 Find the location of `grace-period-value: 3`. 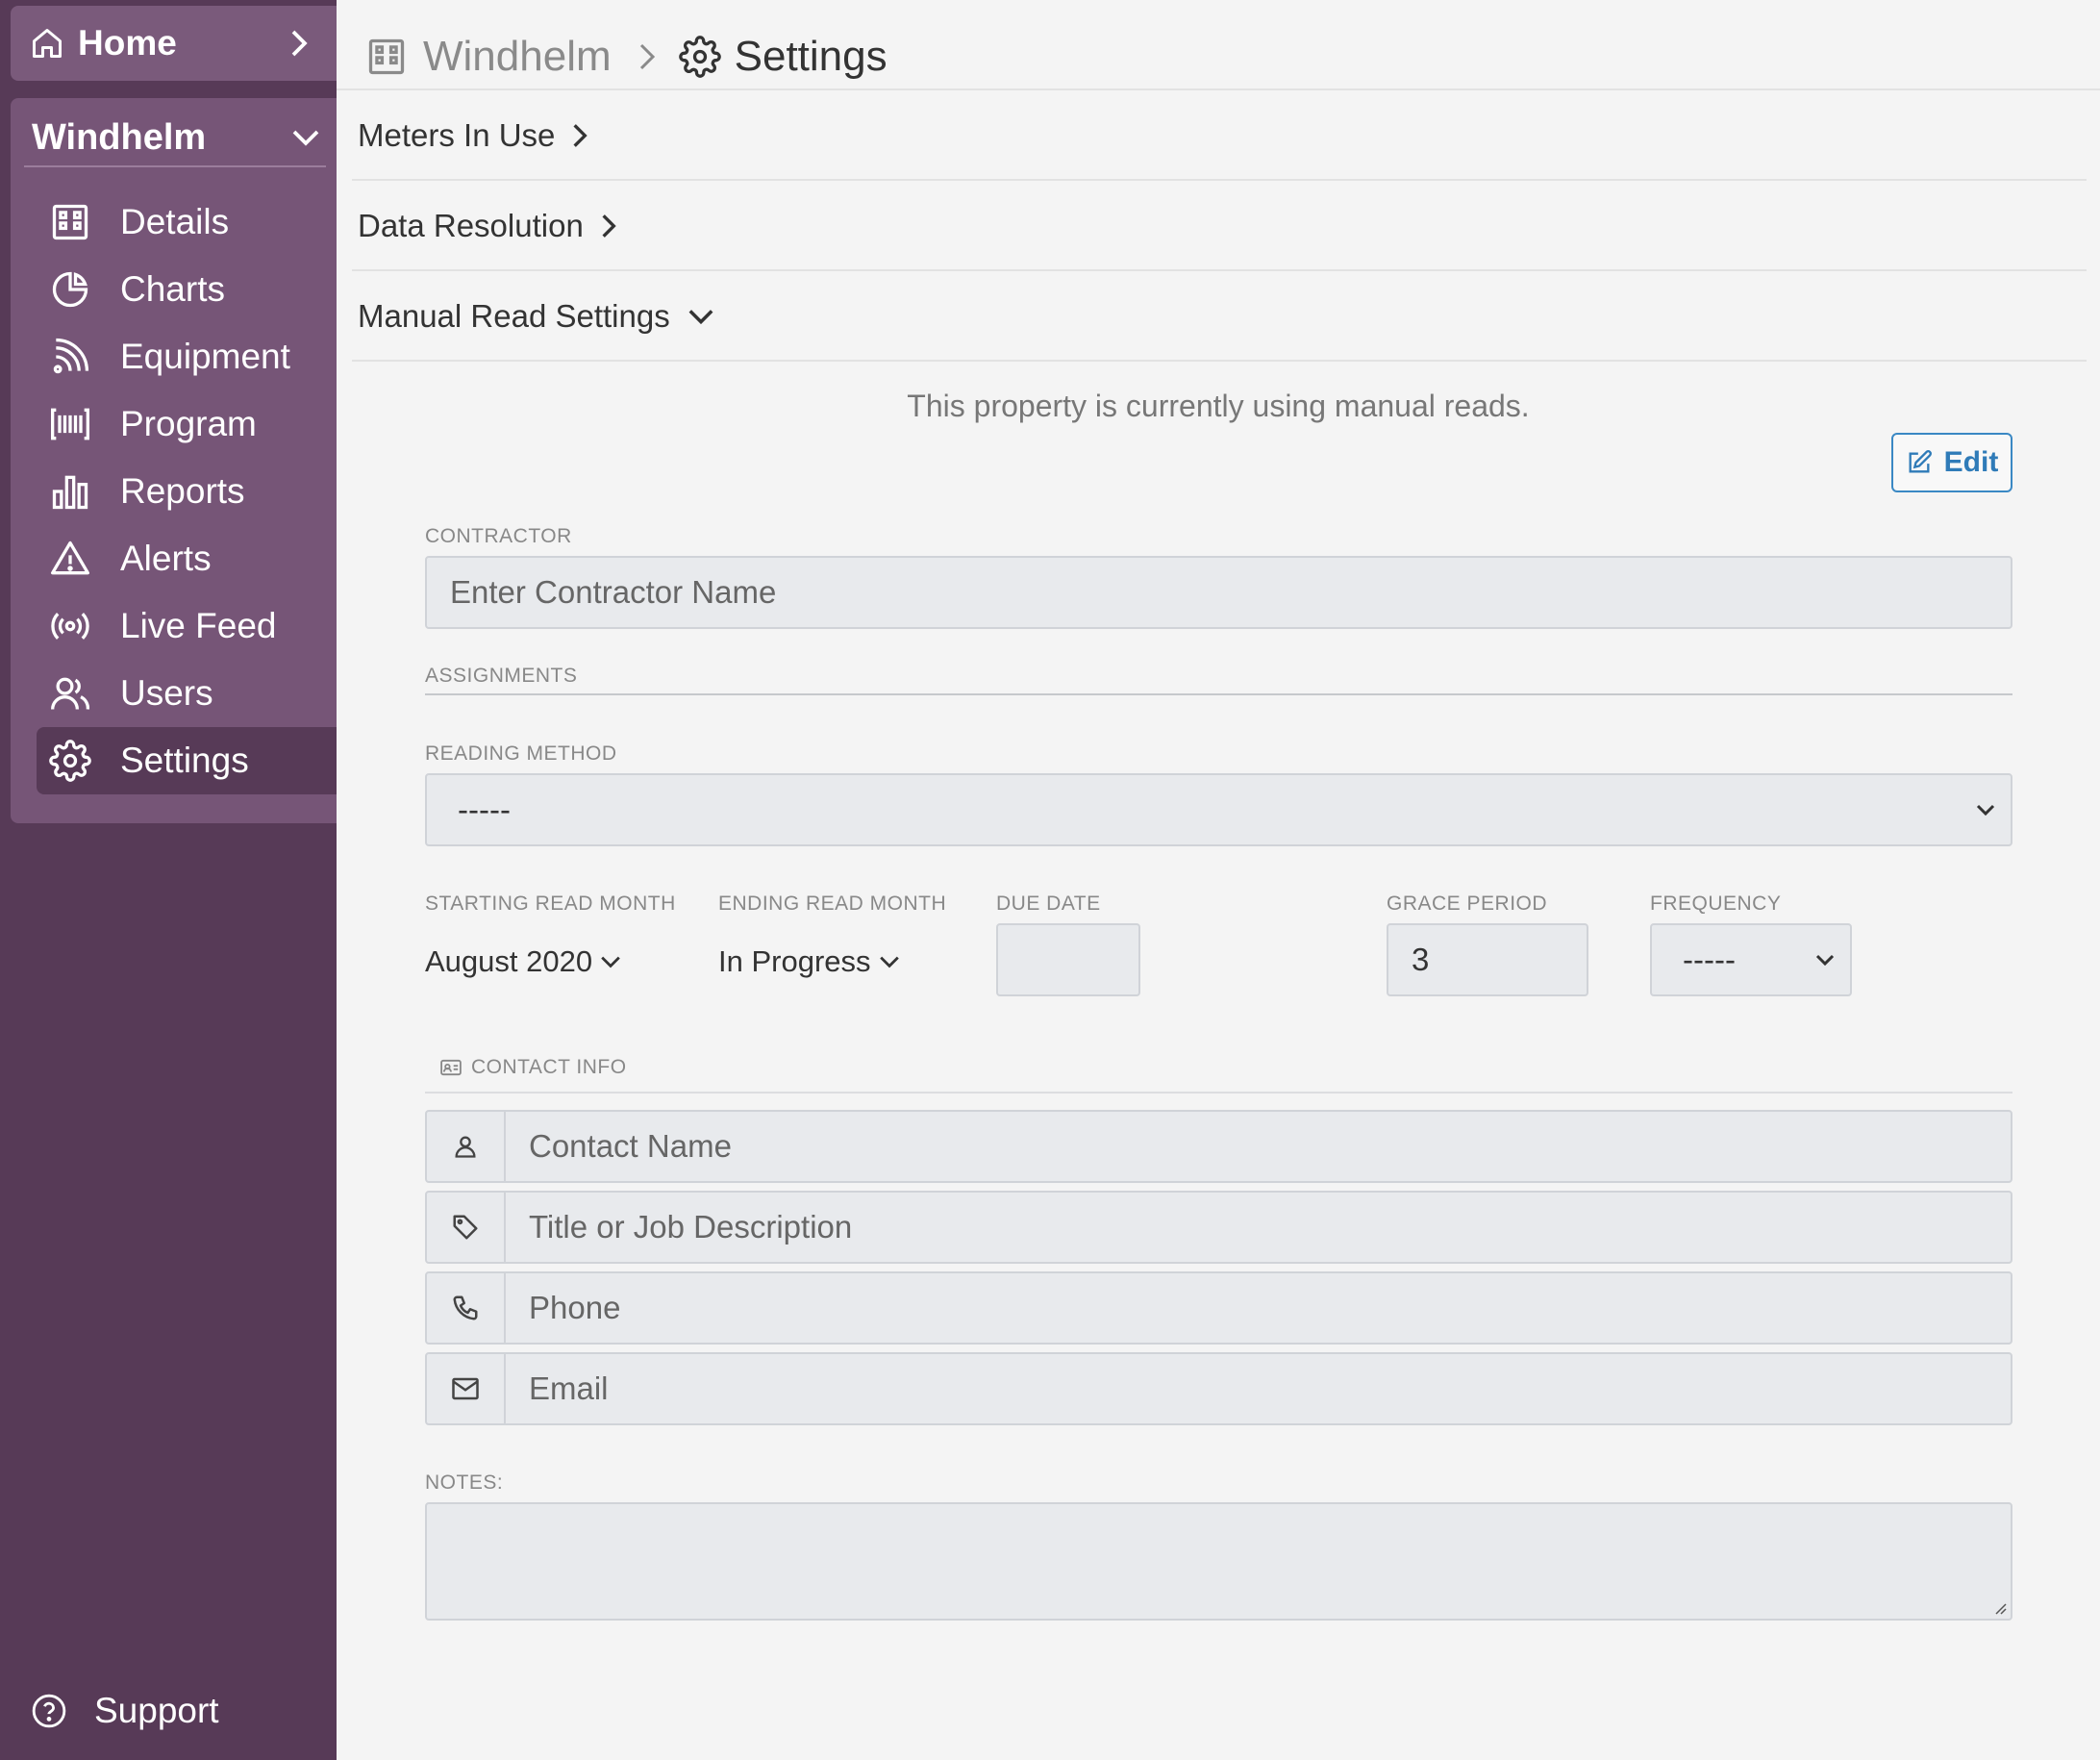

grace-period-value: 3 is located at coordinates (1421, 959).